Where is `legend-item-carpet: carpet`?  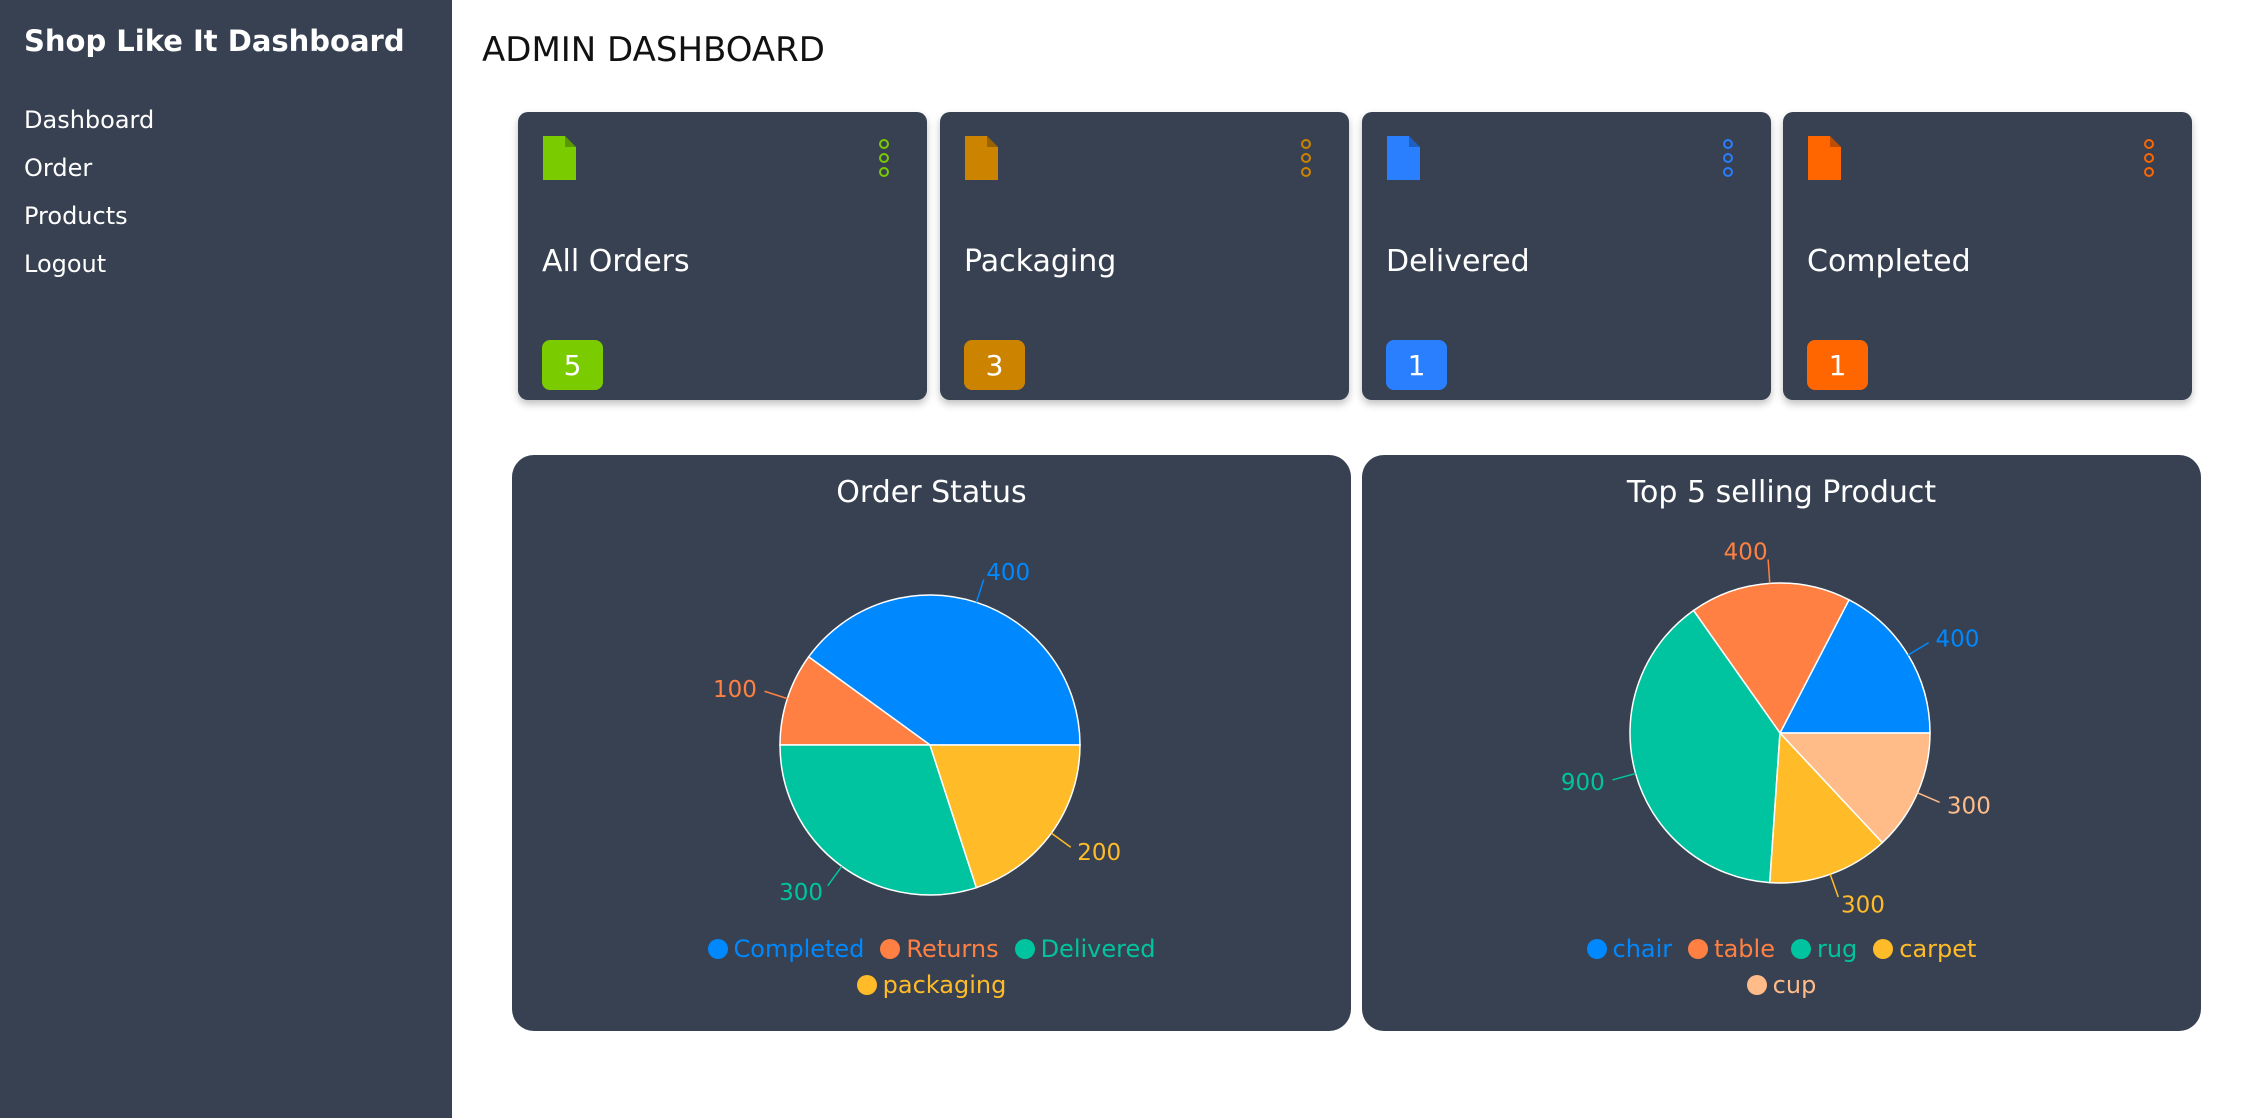 legend-item-carpet: carpet is located at coordinates (1924, 949).